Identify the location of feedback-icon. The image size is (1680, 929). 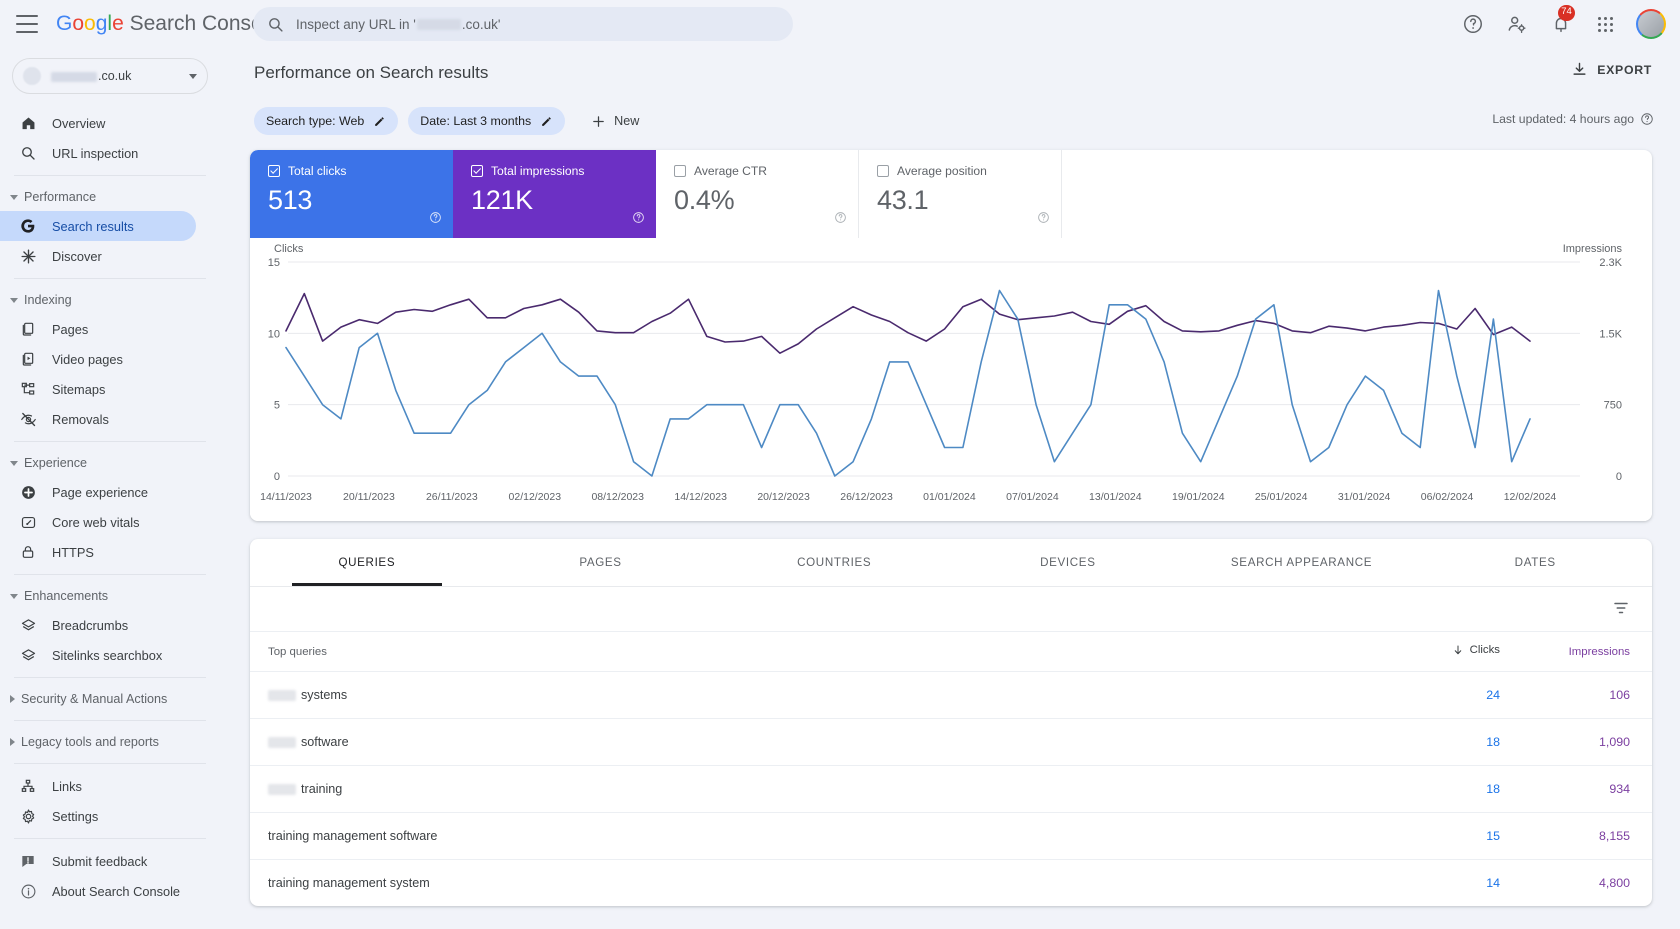
(28, 861).